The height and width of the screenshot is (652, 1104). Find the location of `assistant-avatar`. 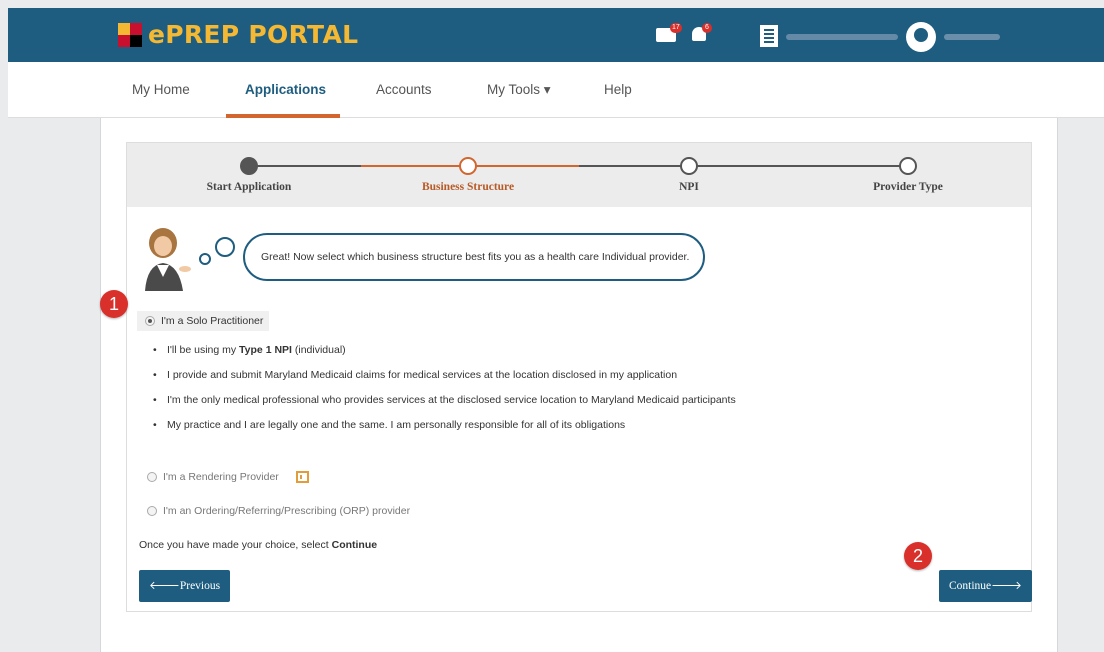

assistant-avatar is located at coordinates (168, 259).